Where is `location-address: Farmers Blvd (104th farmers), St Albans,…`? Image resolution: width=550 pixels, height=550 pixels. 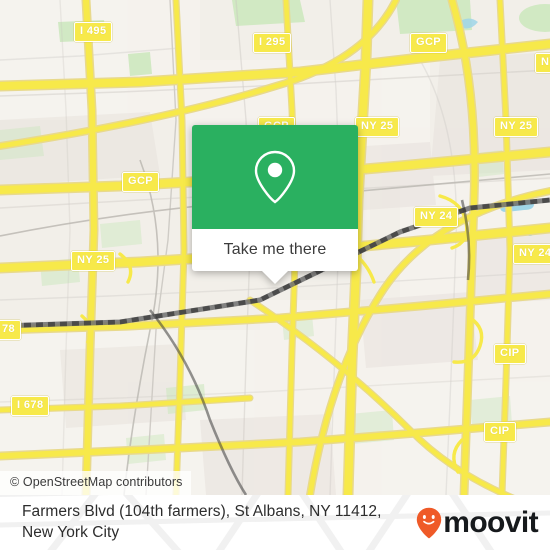 location-address: Farmers Blvd (104th farmers), St Albans,… is located at coordinates (219, 522).